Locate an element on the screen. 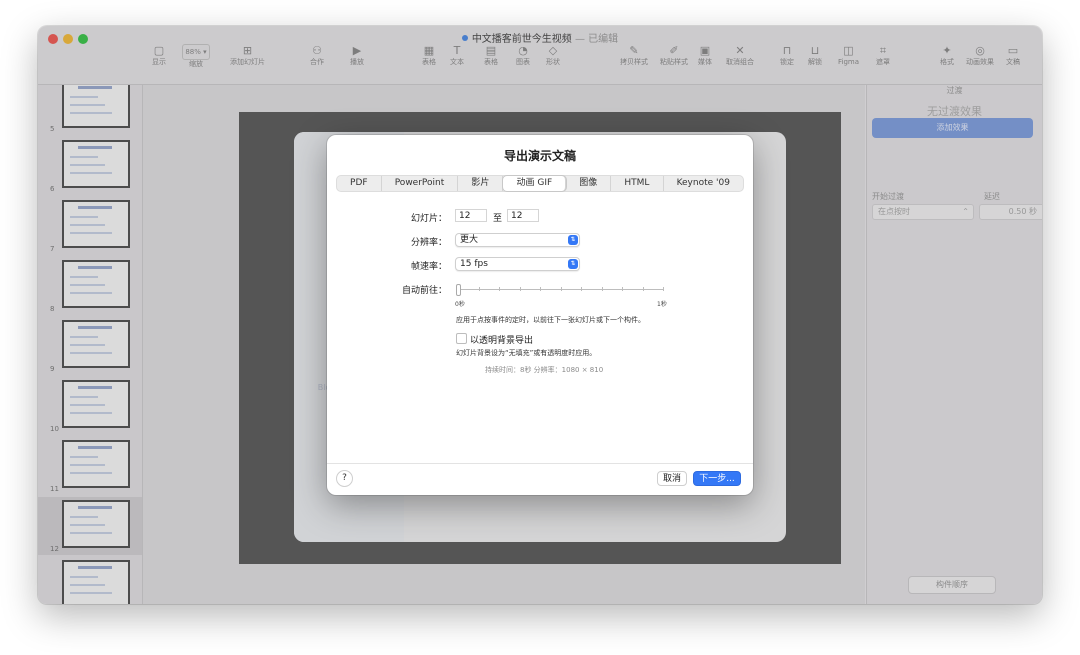 The width and height of the screenshot is (1080, 655). slider-max-label: 1秒 is located at coordinates (662, 304).